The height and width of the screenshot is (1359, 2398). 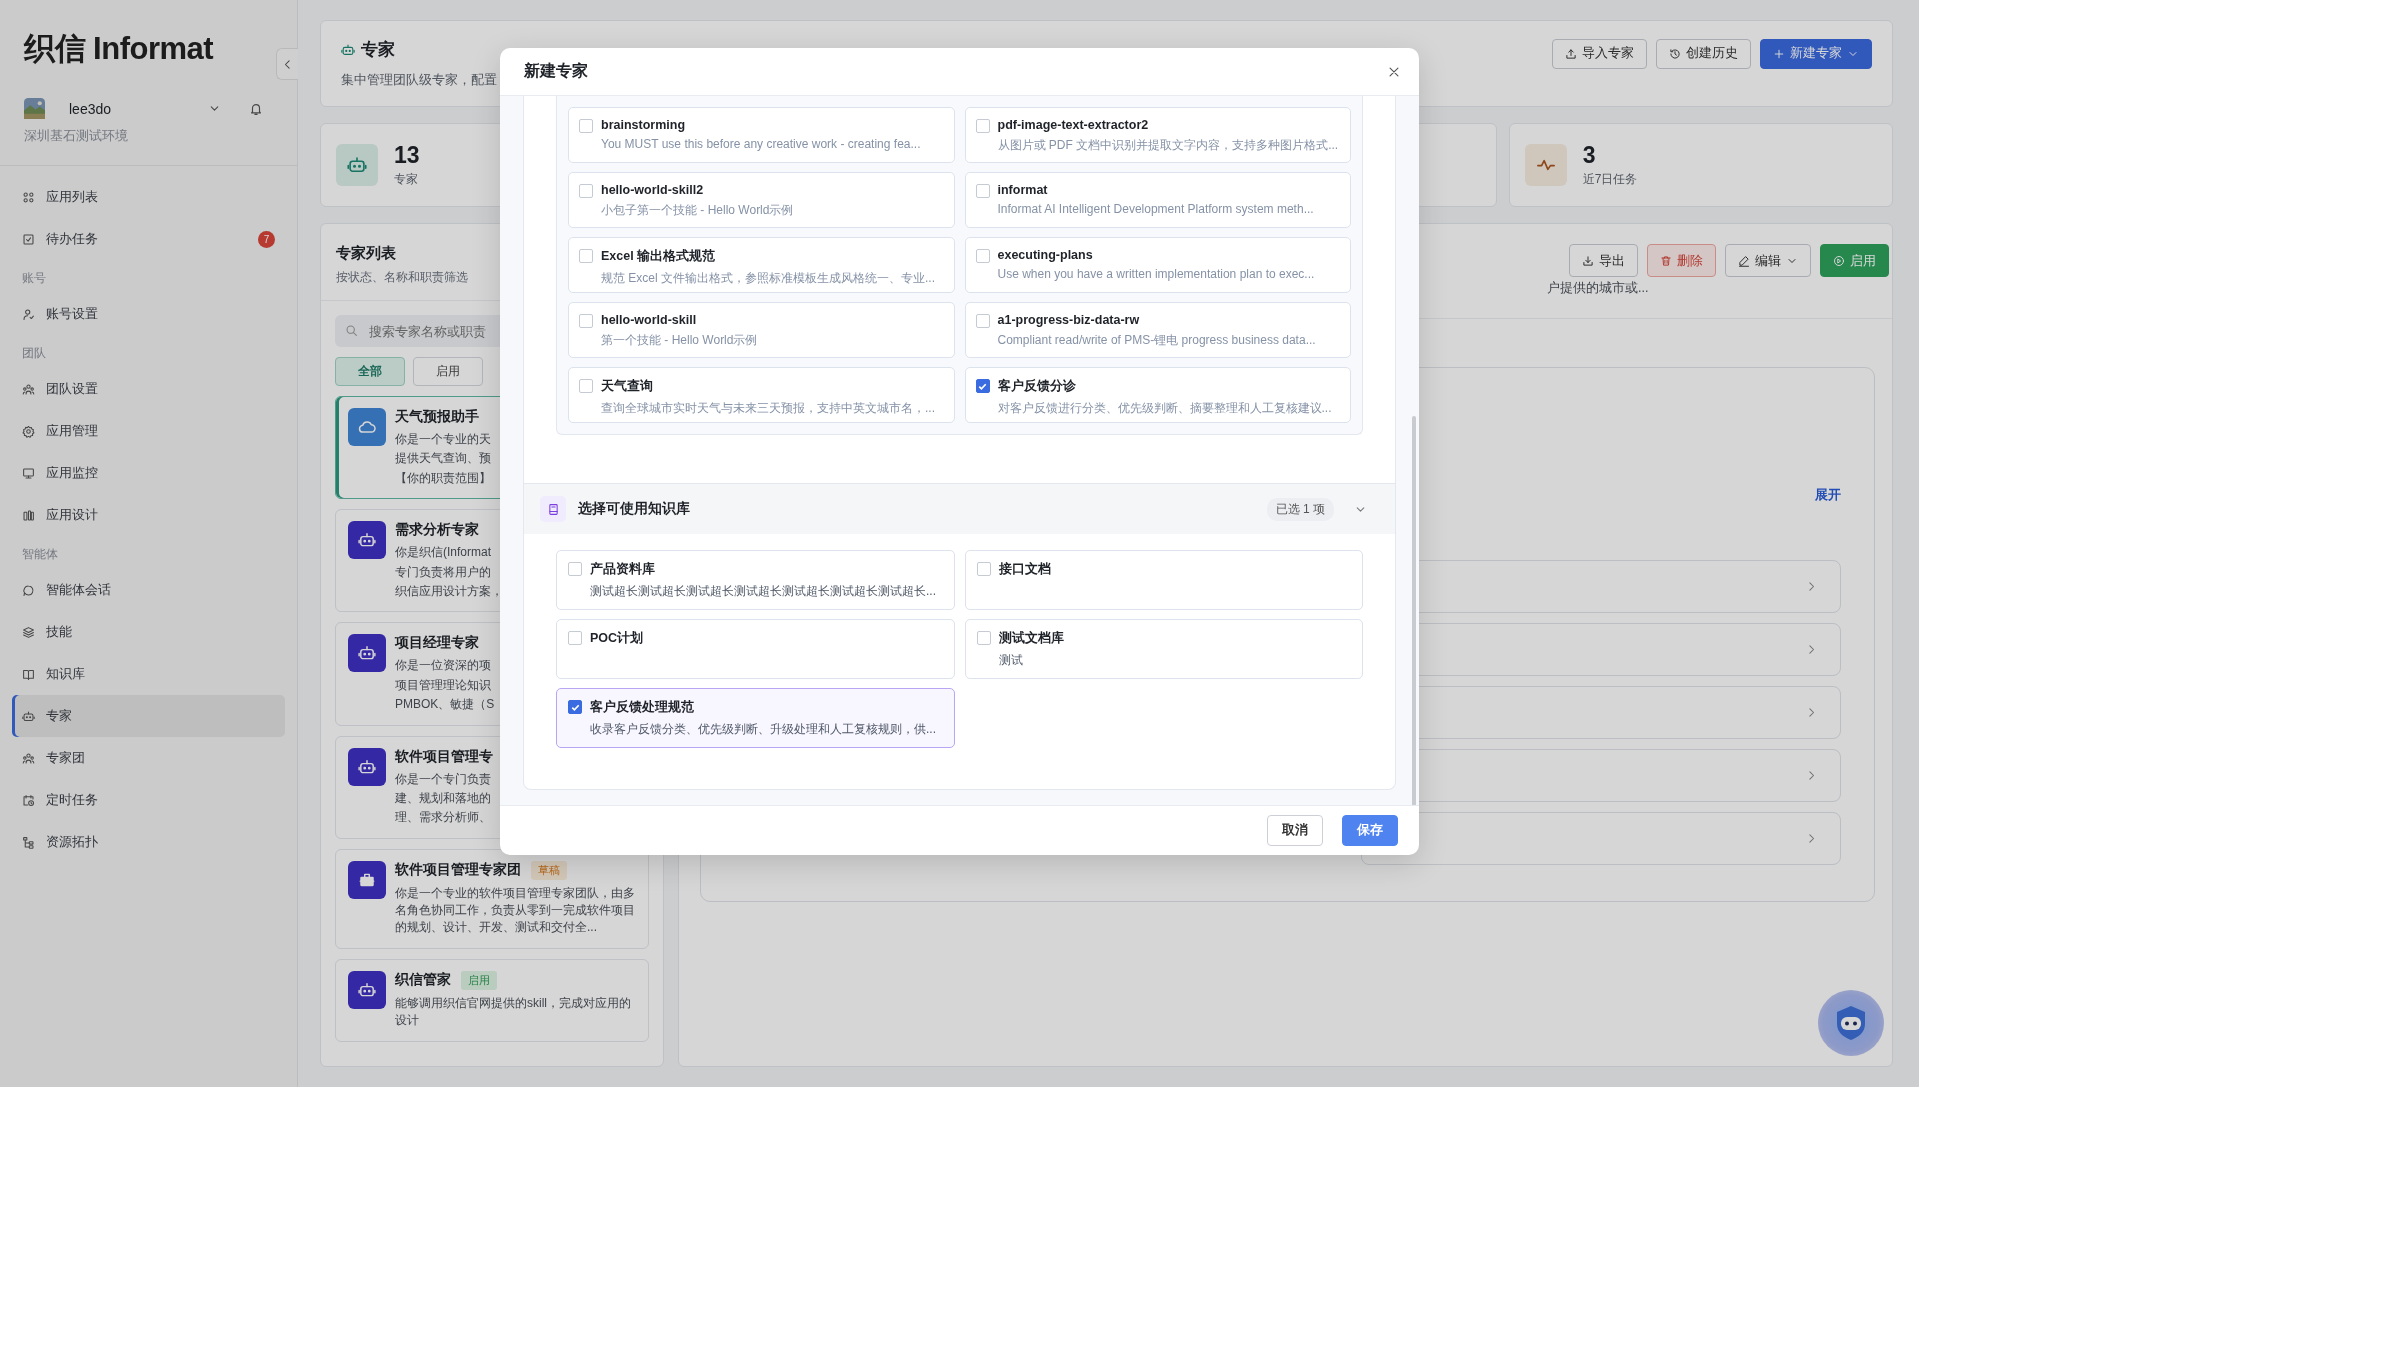 What do you see at coordinates (1011, 660) in the screenshot?
I see `knowledge-description: 测试` at bounding box center [1011, 660].